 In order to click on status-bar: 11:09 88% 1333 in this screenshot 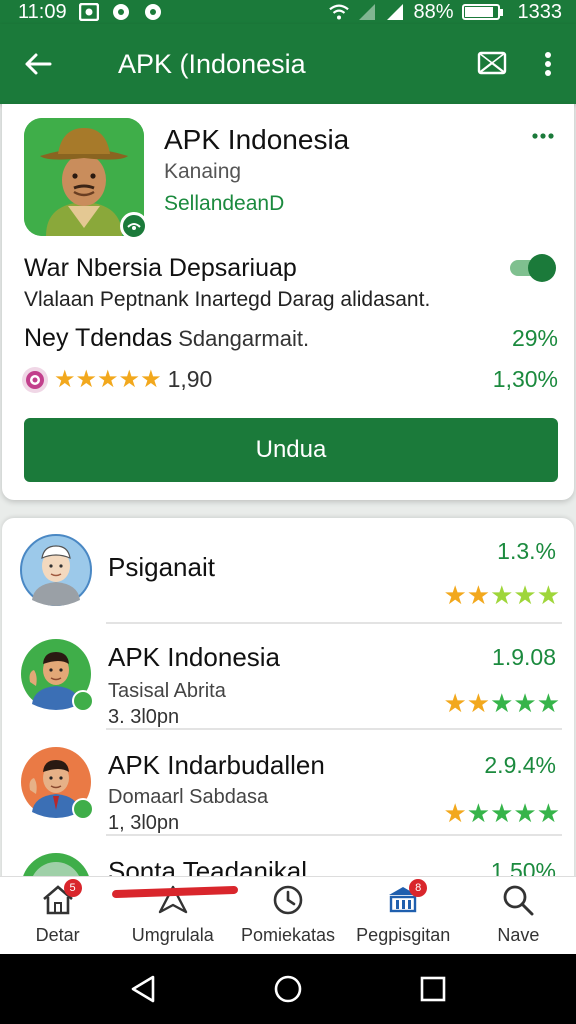, I will do `click(288, 12)`.